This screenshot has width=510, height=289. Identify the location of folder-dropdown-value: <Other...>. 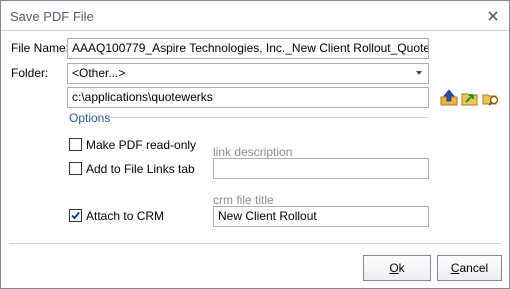
(99, 73).